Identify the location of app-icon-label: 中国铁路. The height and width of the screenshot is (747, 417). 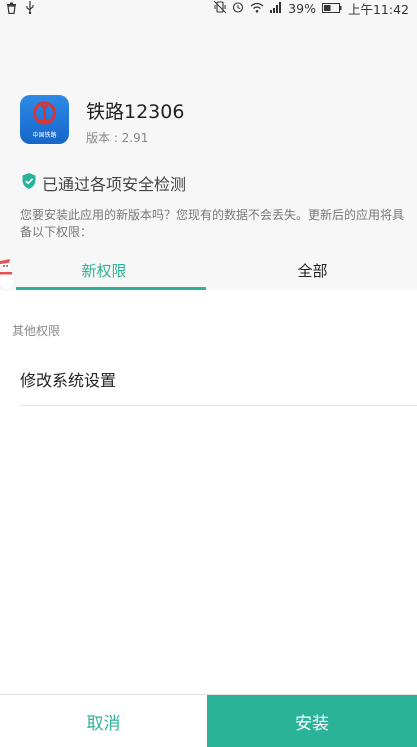
(44, 135).